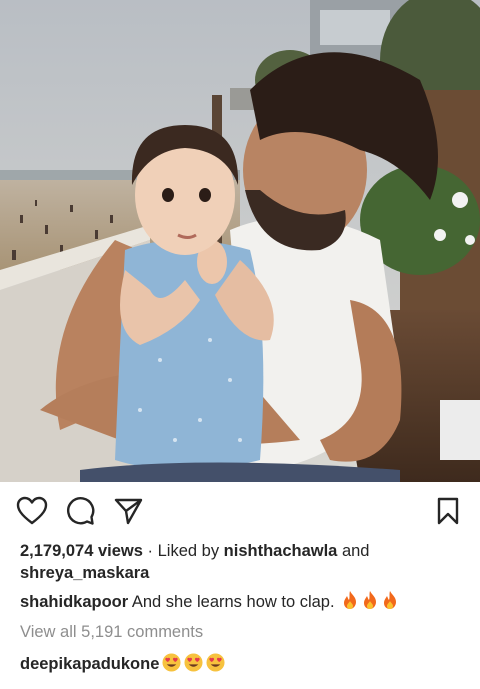 The height and width of the screenshot is (689, 480). What do you see at coordinates (80, 511) in the screenshot?
I see `comment-bubble-icon` at bounding box center [80, 511].